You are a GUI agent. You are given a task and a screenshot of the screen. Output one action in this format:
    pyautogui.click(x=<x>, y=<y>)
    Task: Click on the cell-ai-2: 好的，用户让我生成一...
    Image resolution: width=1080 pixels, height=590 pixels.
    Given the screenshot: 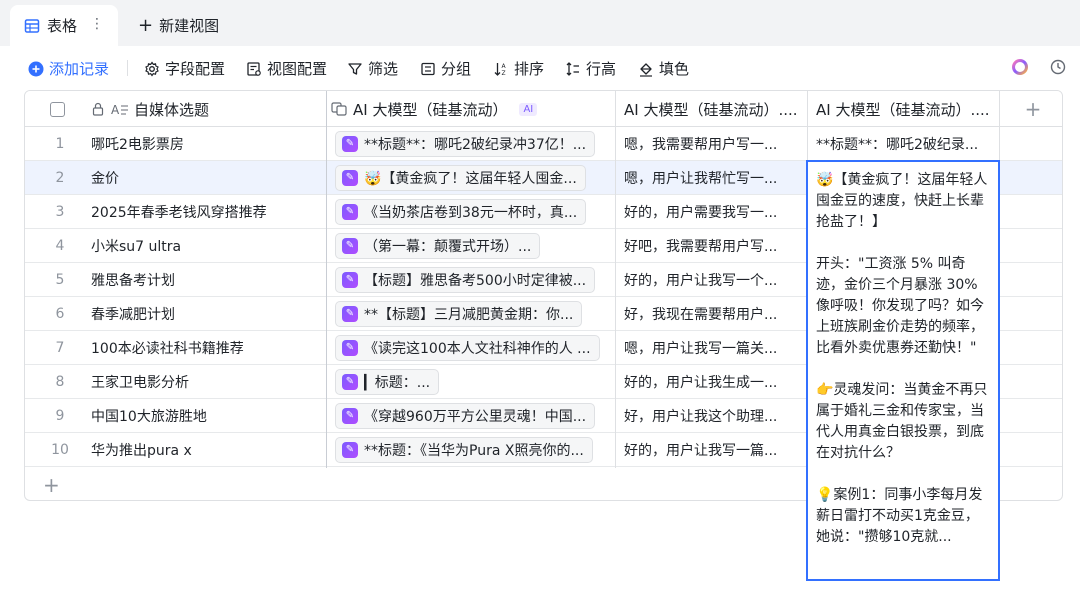 What is the action you would take?
    pyautogui.click(x=713, y=381)
    